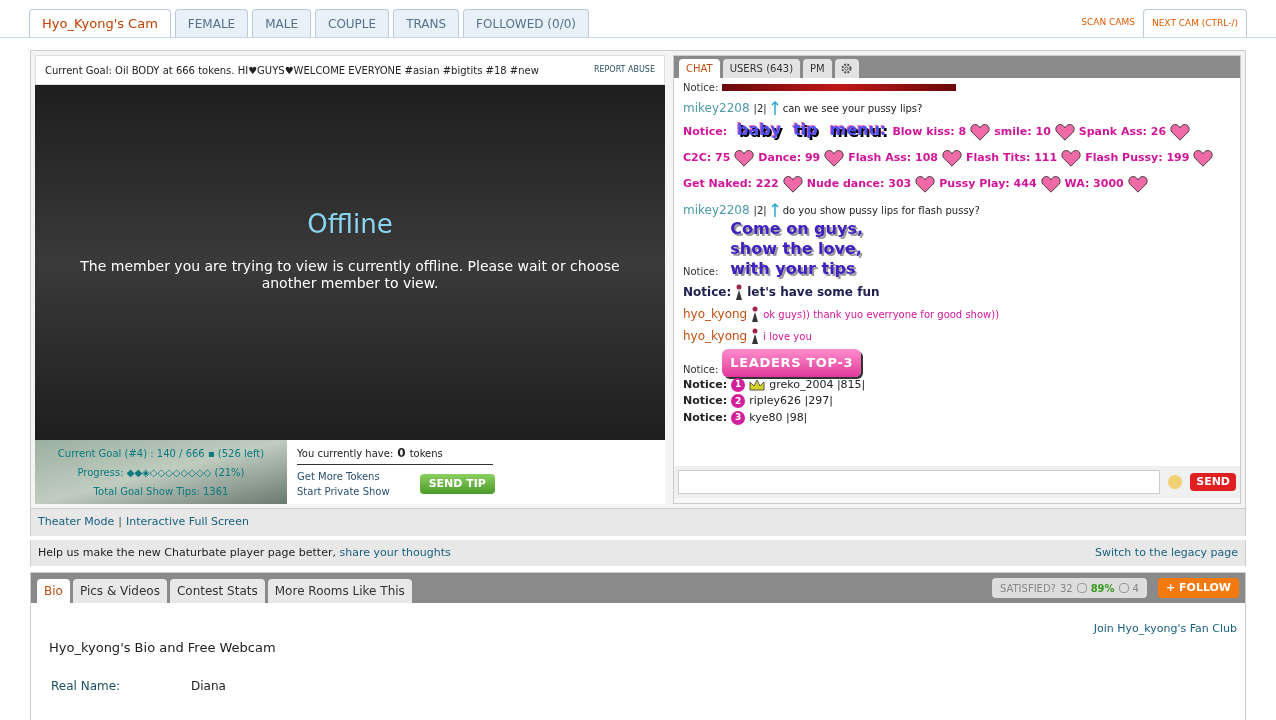  Describe the element at coordinates (1175, 482) in the screenshot. I see `emoji-icon` at that location.